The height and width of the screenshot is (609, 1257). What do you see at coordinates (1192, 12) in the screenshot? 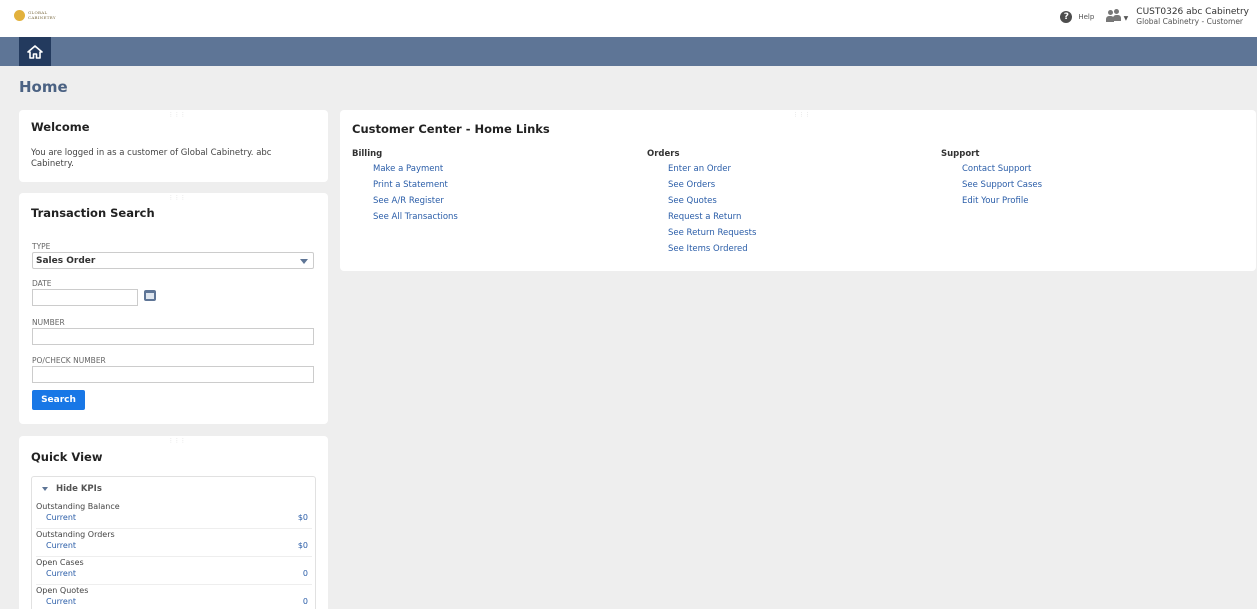
I see `user-name: CUST0326 abc Cabinetry` at bounding box center [1192, 12].